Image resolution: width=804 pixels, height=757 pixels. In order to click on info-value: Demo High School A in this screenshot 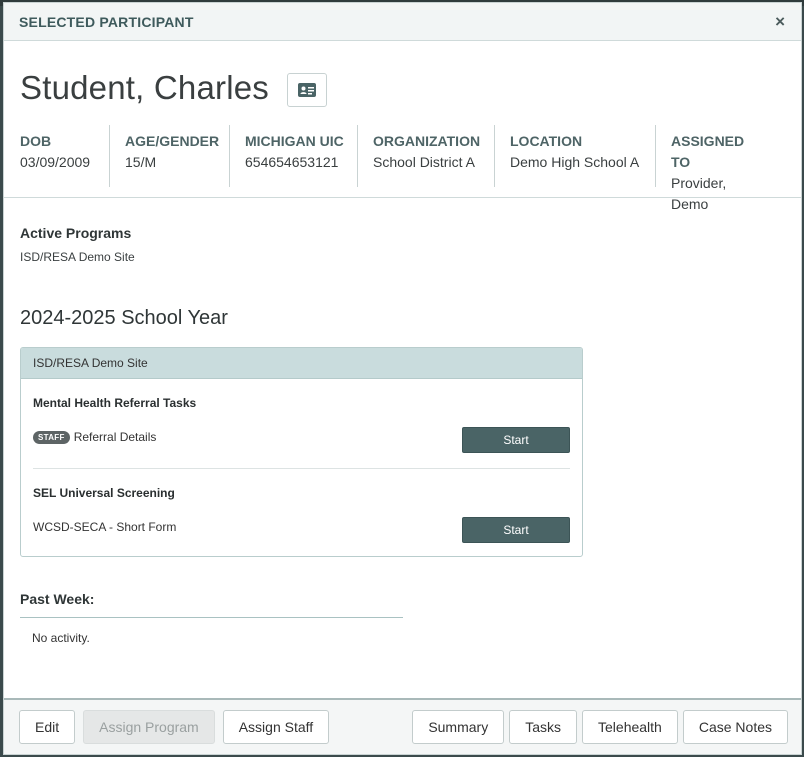, I will do `click(575, 162)`.